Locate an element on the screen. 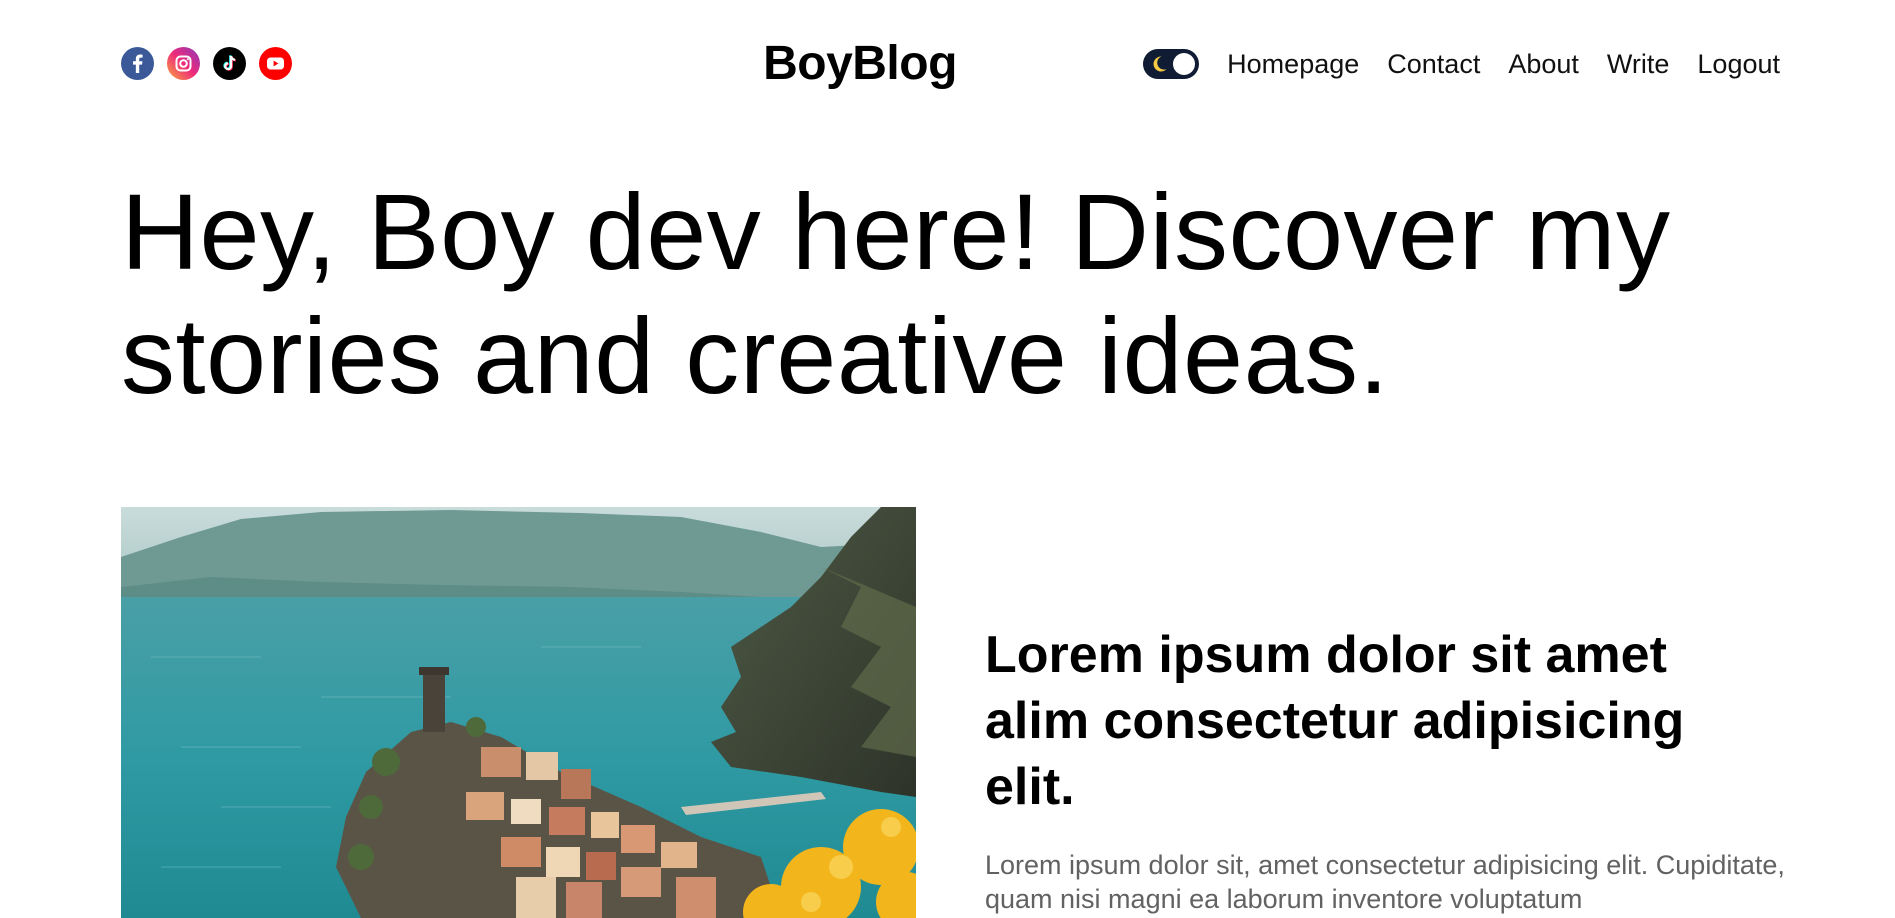 This screenshot has width=1895, height=918. hero-greeting: Hey, Boy dev here! is located at coordinates (581, 231).